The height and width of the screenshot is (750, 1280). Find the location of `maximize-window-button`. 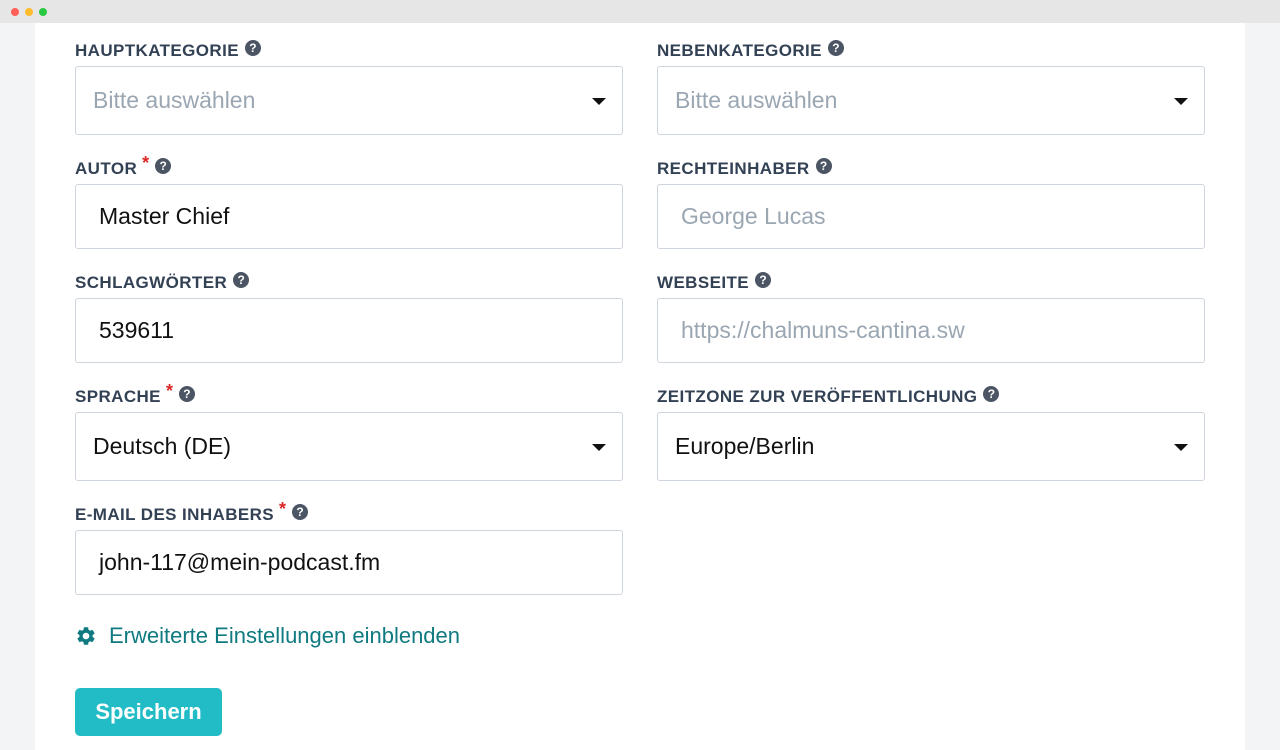

maximize-window-button is located at coordinates (43, 12).